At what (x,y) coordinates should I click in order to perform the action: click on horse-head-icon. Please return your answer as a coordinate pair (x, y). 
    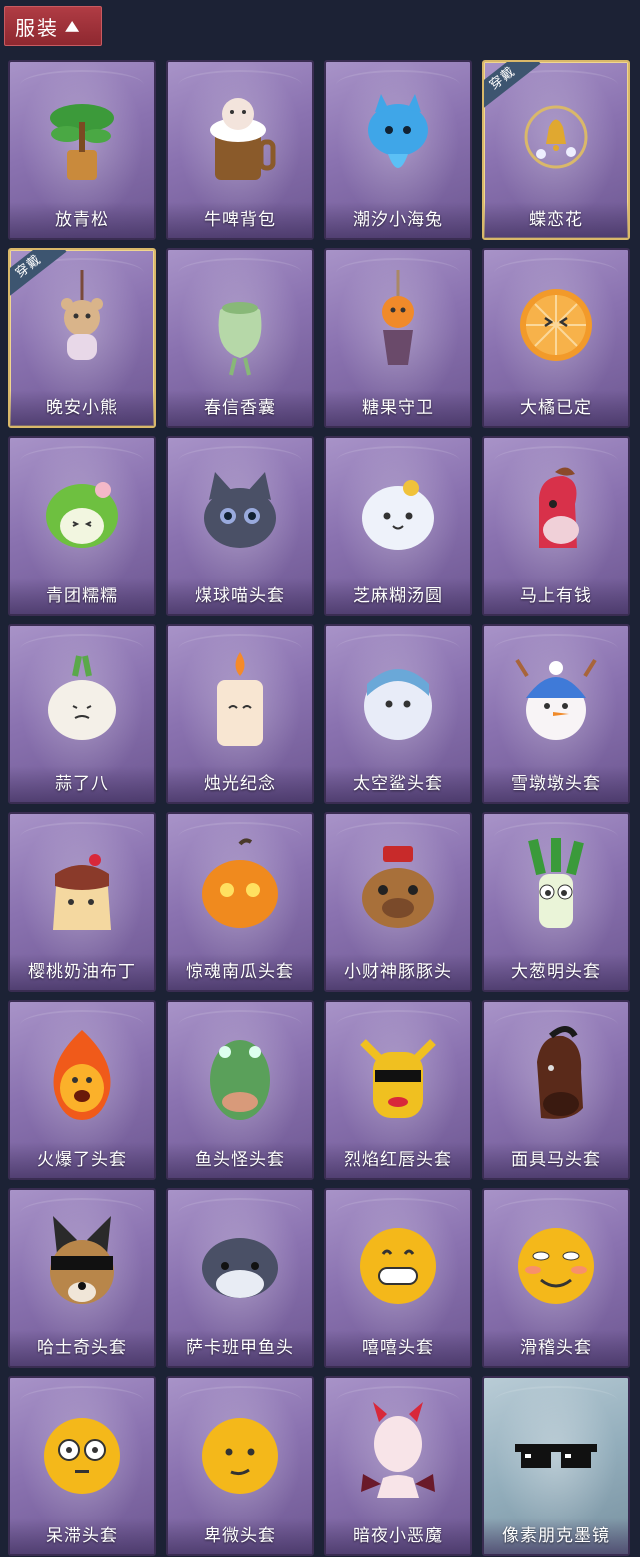
    Looking at the image, I should click on (556, 513).